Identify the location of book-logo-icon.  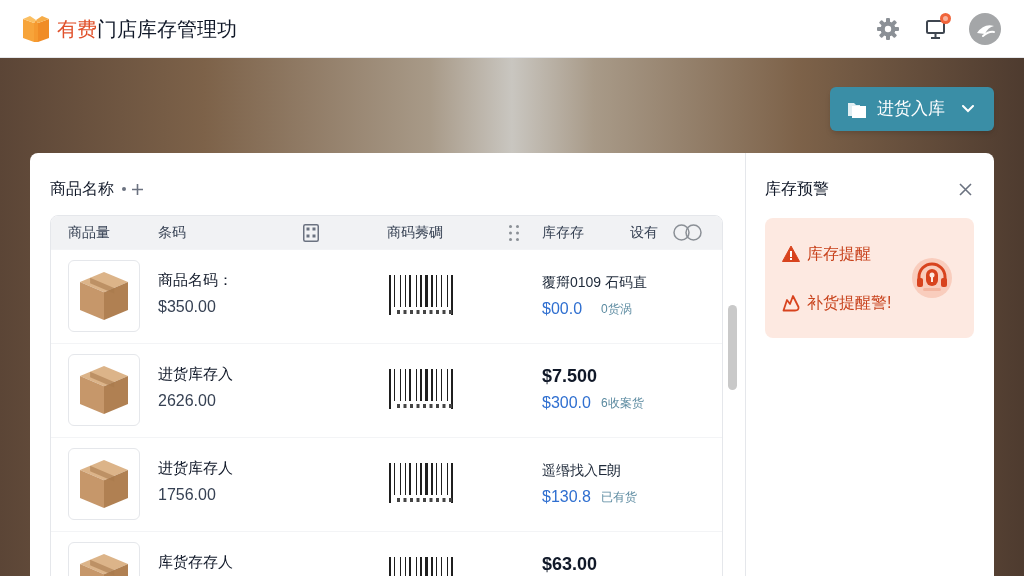
(36, 28).